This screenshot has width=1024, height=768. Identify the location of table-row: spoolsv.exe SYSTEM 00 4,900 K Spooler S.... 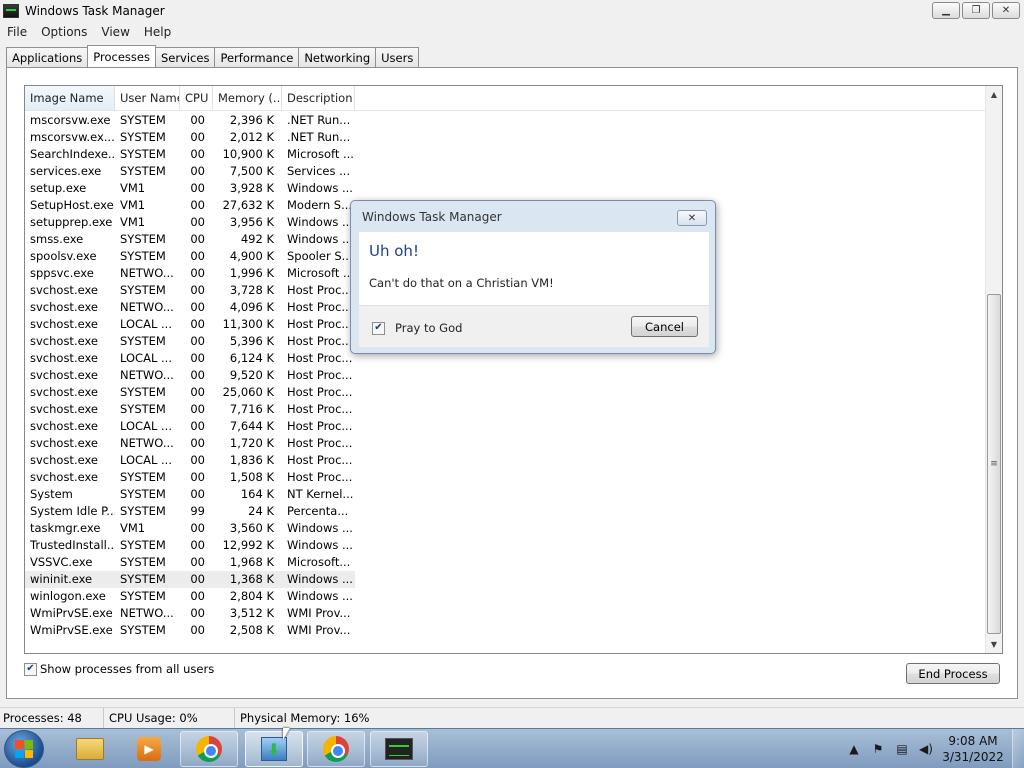
(190, 256).